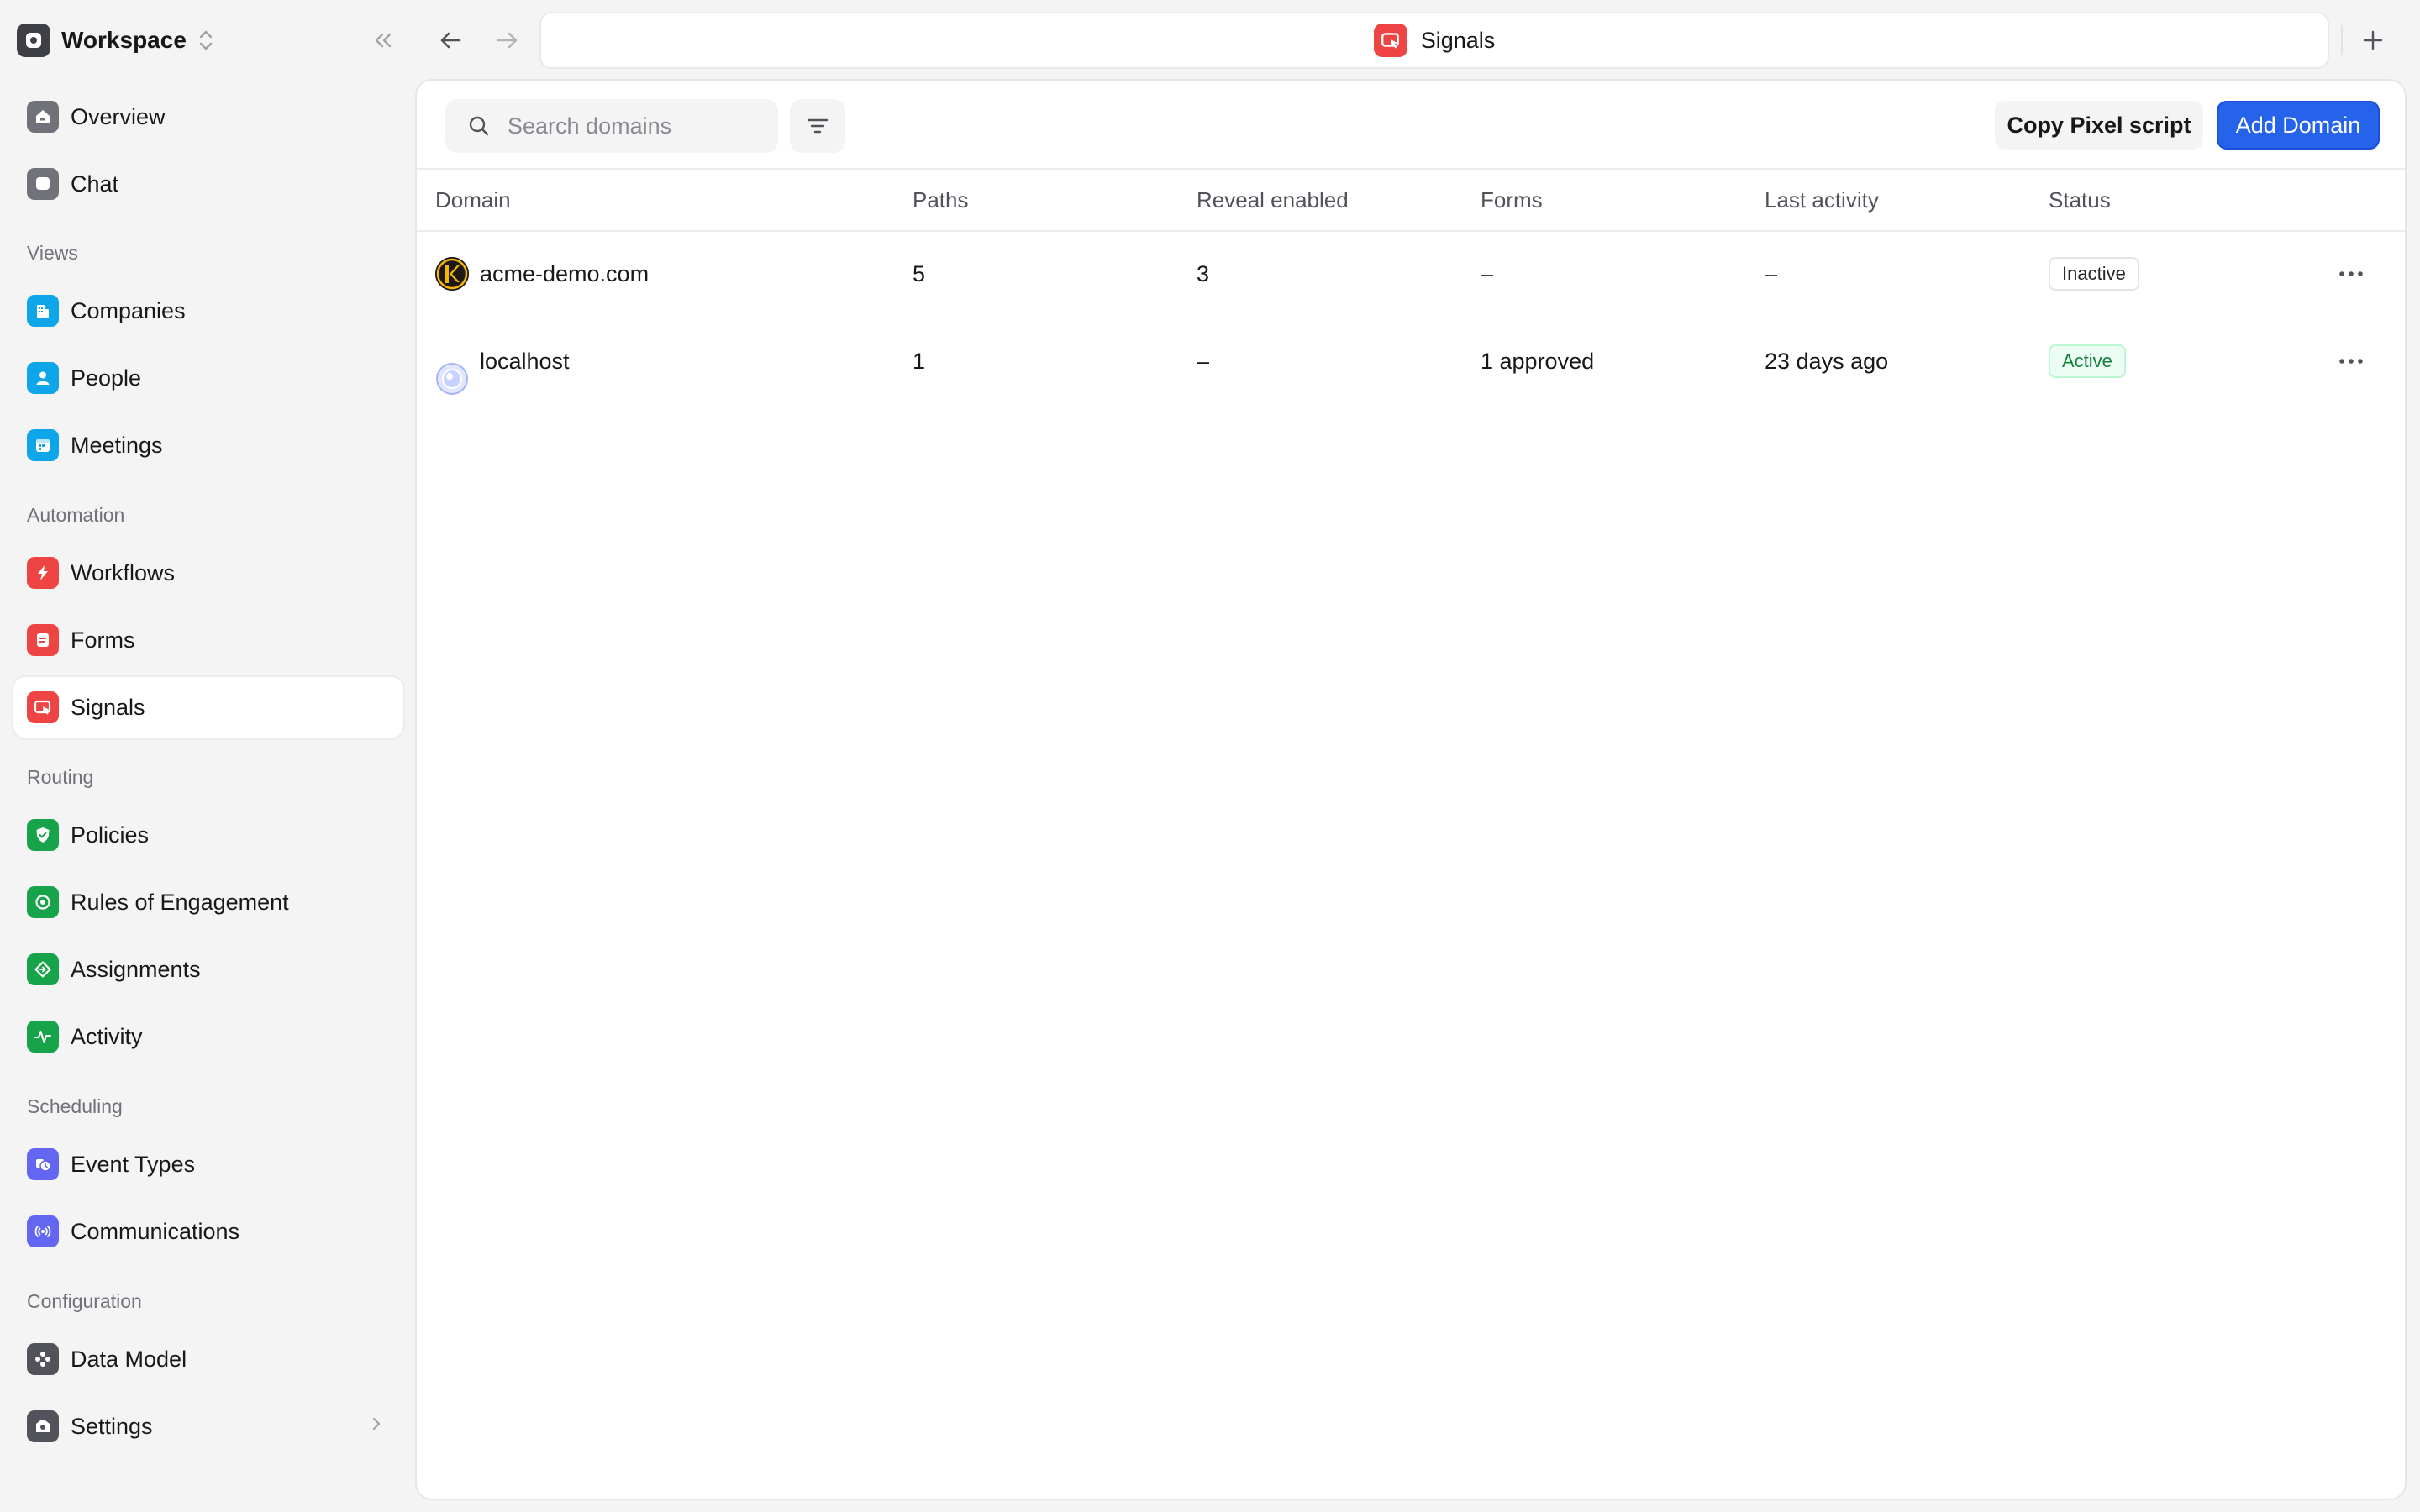  I want to click on domain-name: acme-demo.com, so click(565, 273).